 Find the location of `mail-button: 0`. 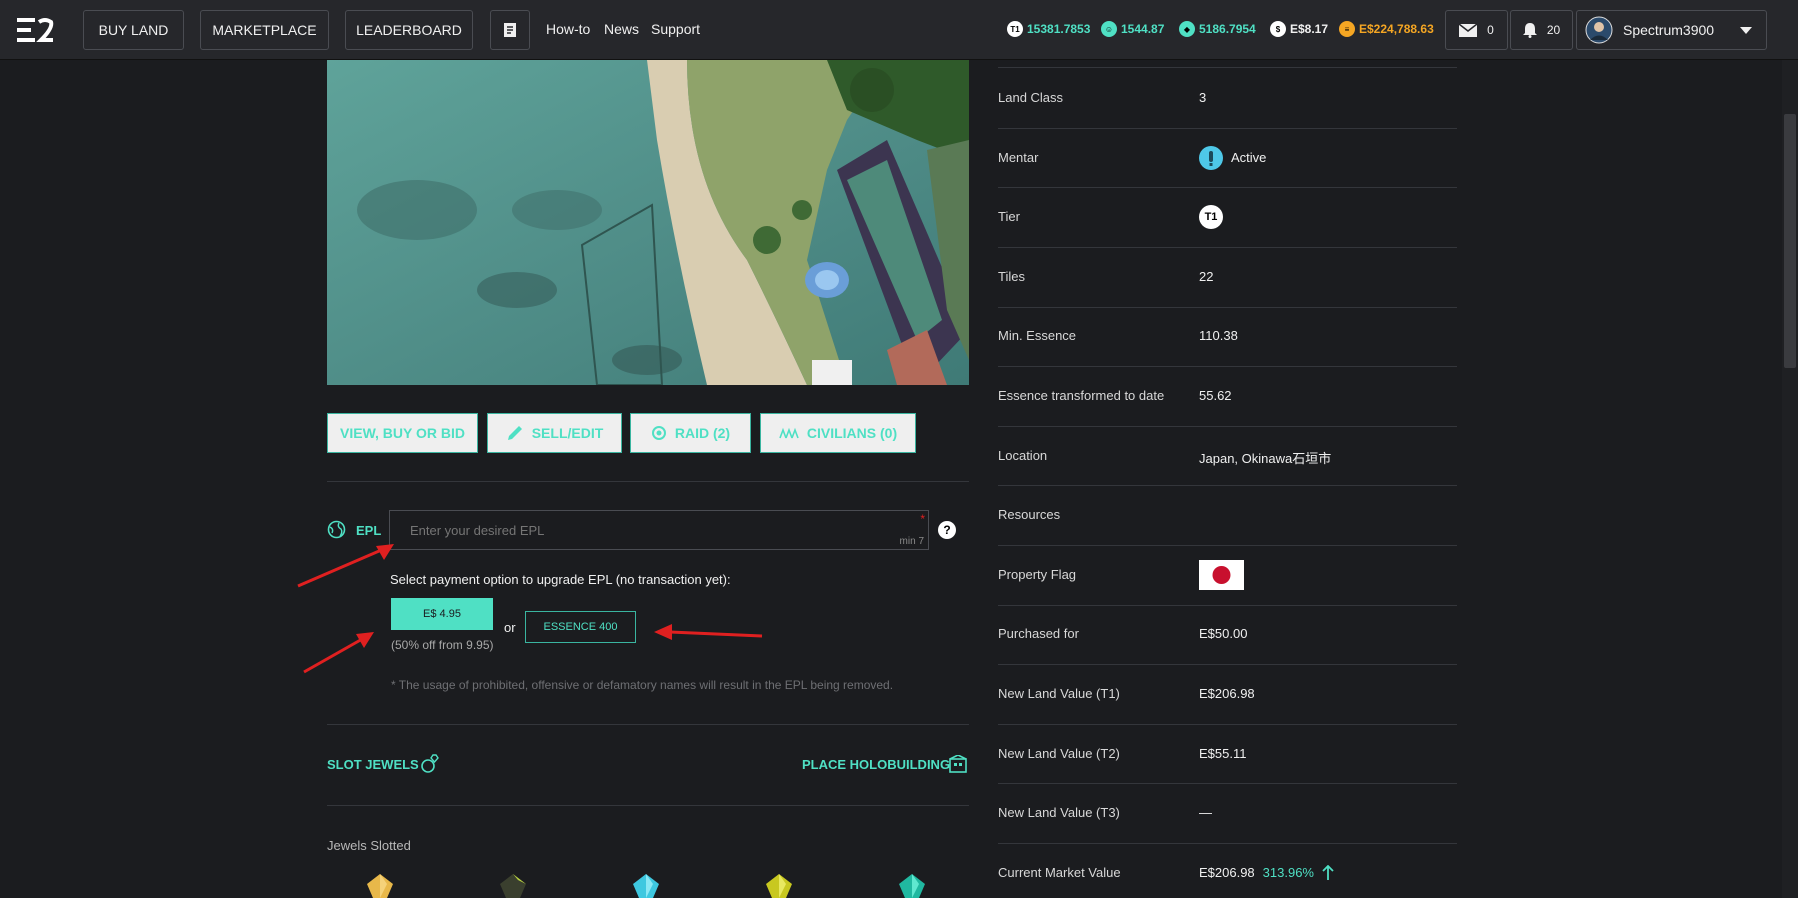

mail-button: 0 is located at coordinates (1476, 30).